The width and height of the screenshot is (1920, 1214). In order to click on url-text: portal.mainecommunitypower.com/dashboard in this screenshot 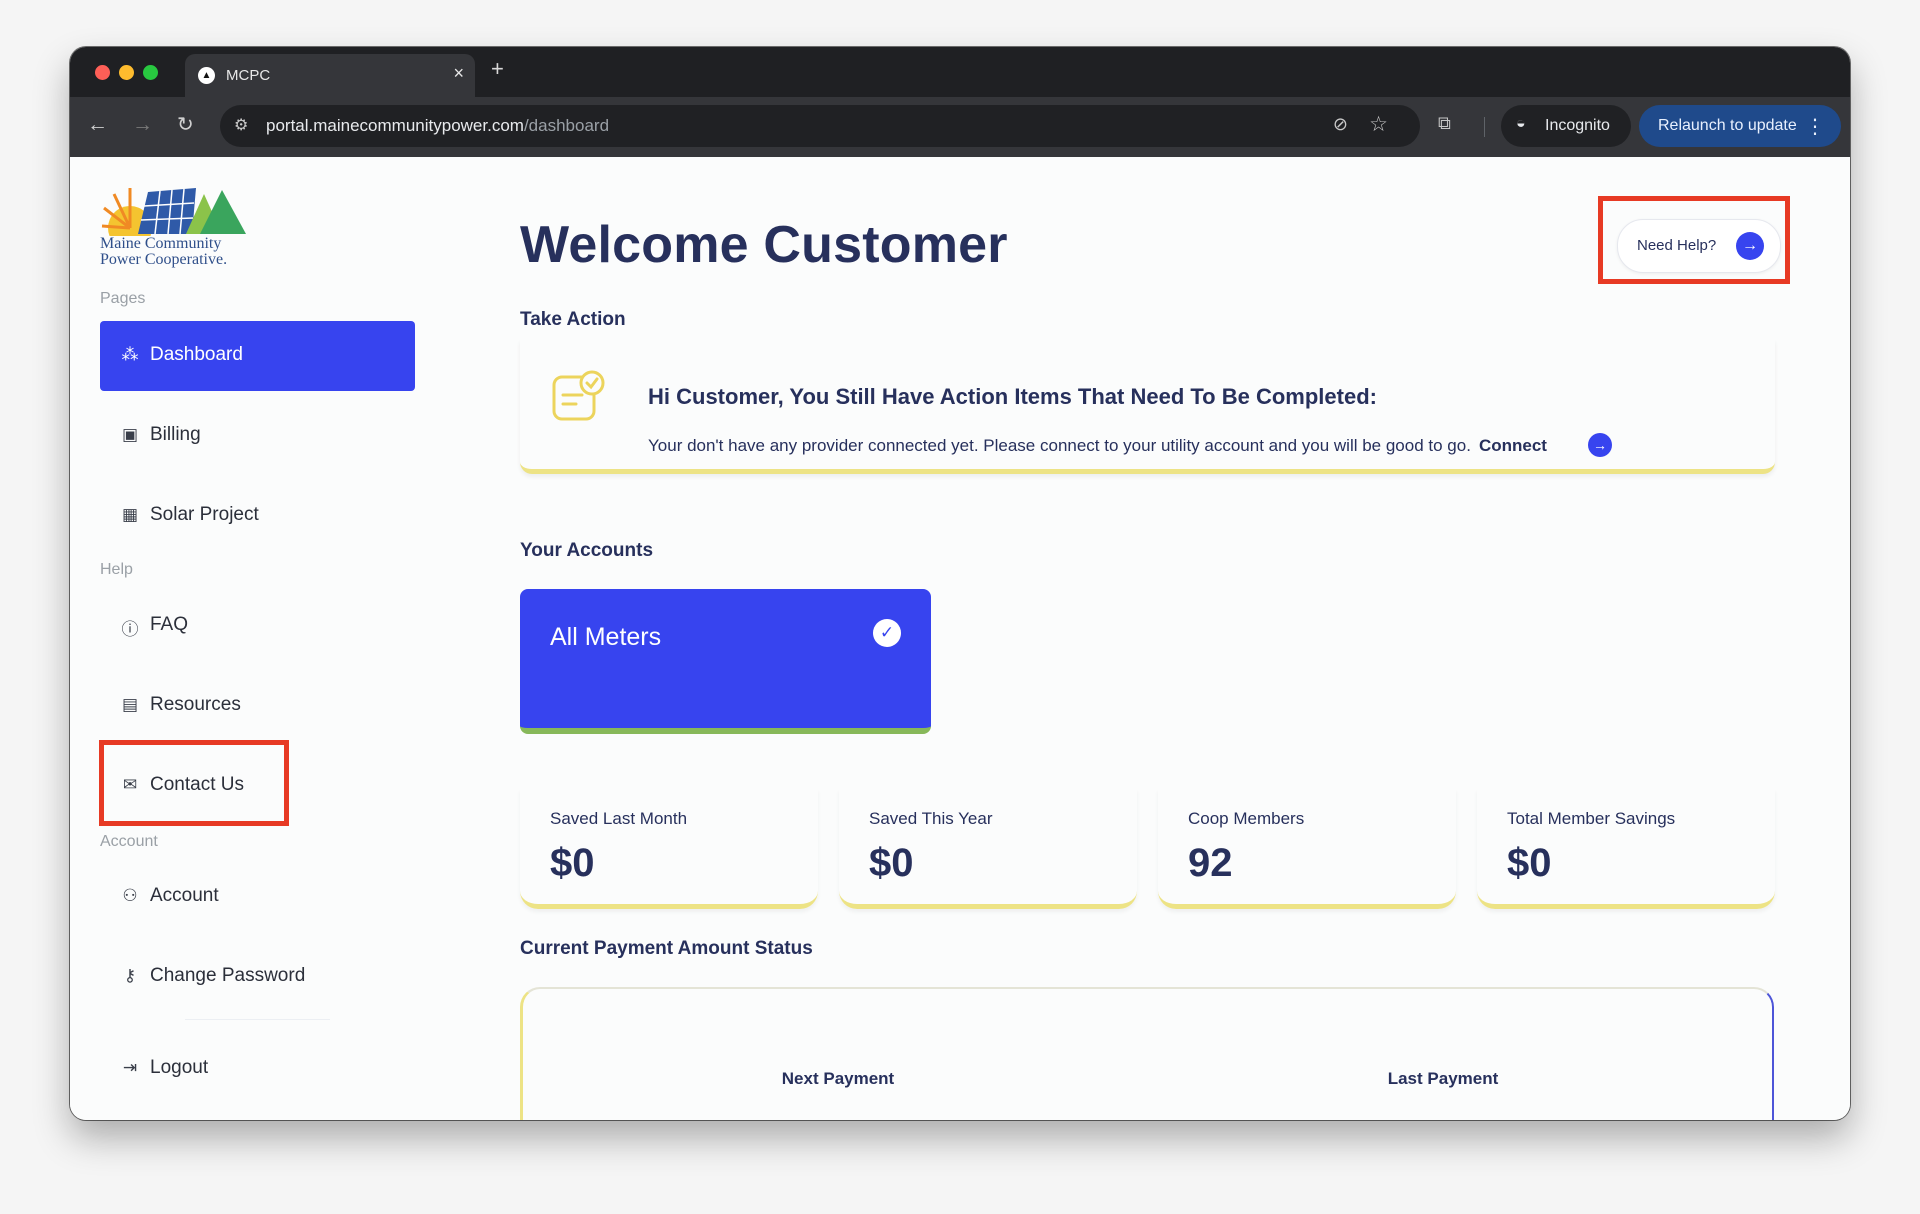, I will do `click(437, 126)`.